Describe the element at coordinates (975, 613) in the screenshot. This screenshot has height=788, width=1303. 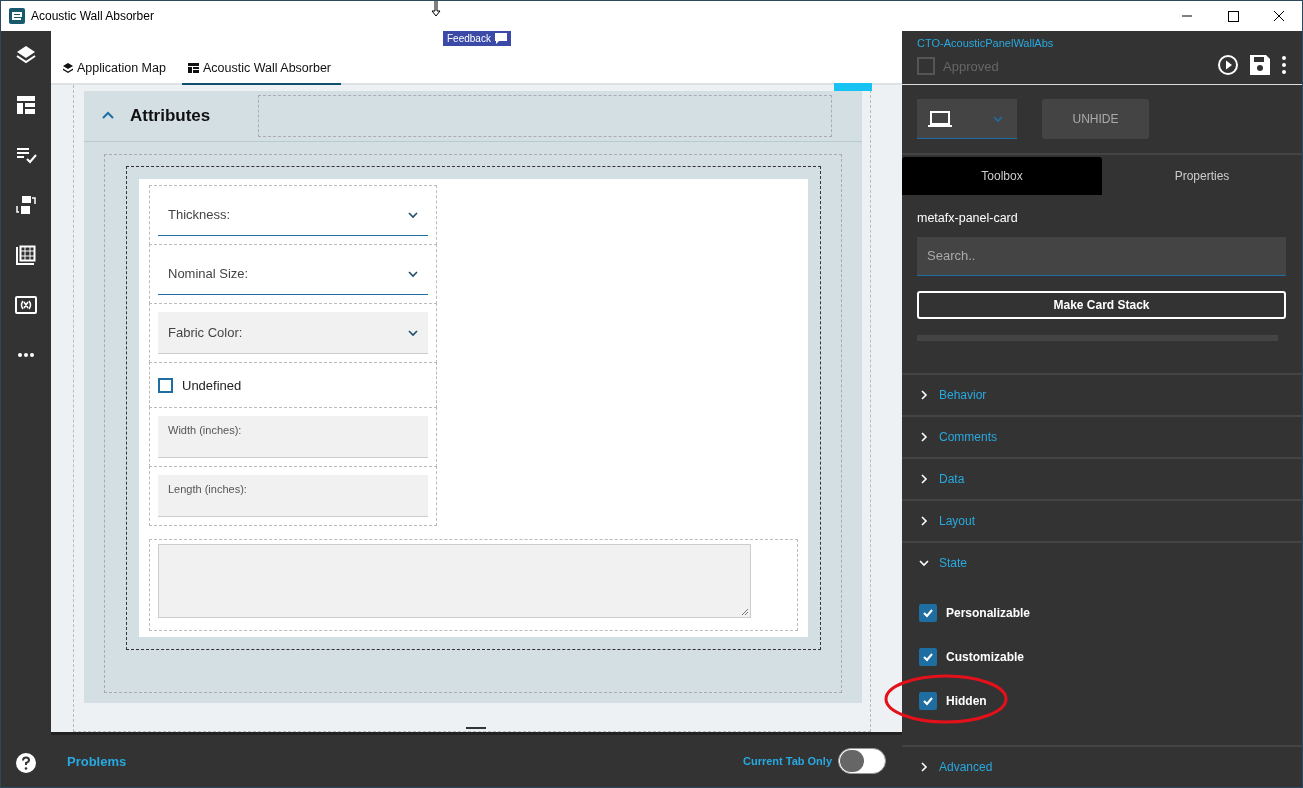
I see `checkbox: Personalizable` at that location.